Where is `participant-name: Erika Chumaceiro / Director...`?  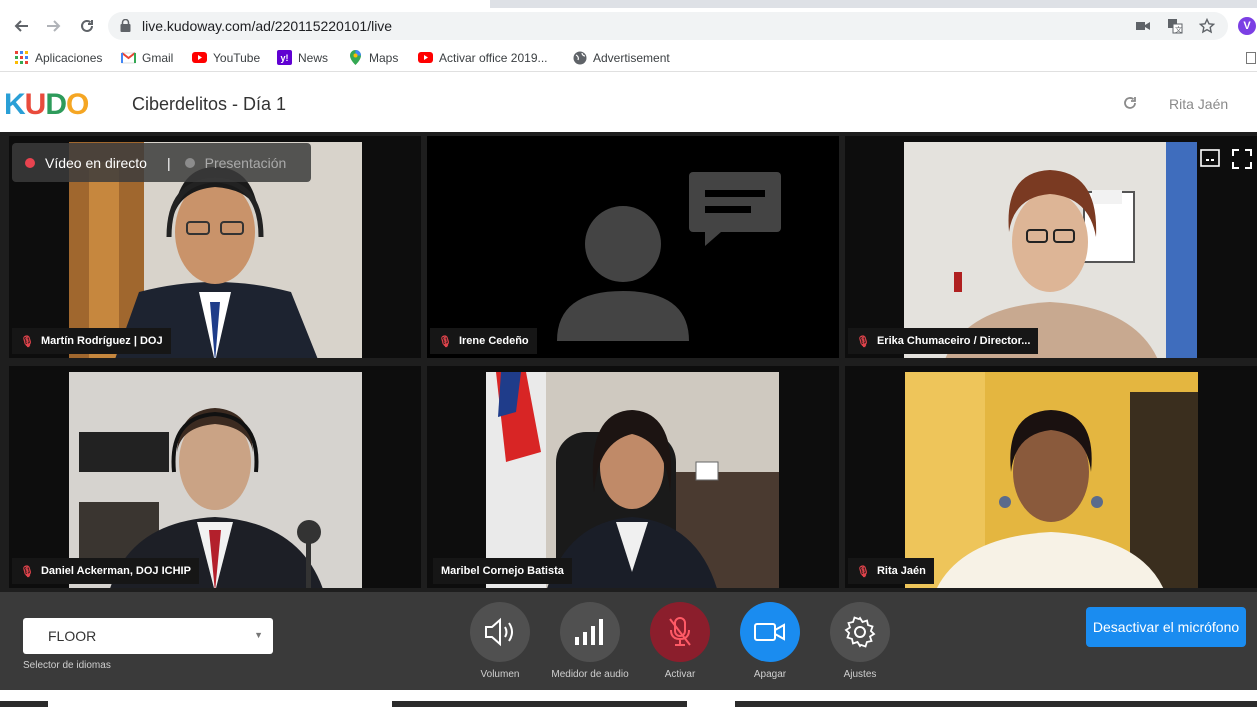
participant-name: Erika Chumaceiro / Director... is located at coordinates (953, 341).